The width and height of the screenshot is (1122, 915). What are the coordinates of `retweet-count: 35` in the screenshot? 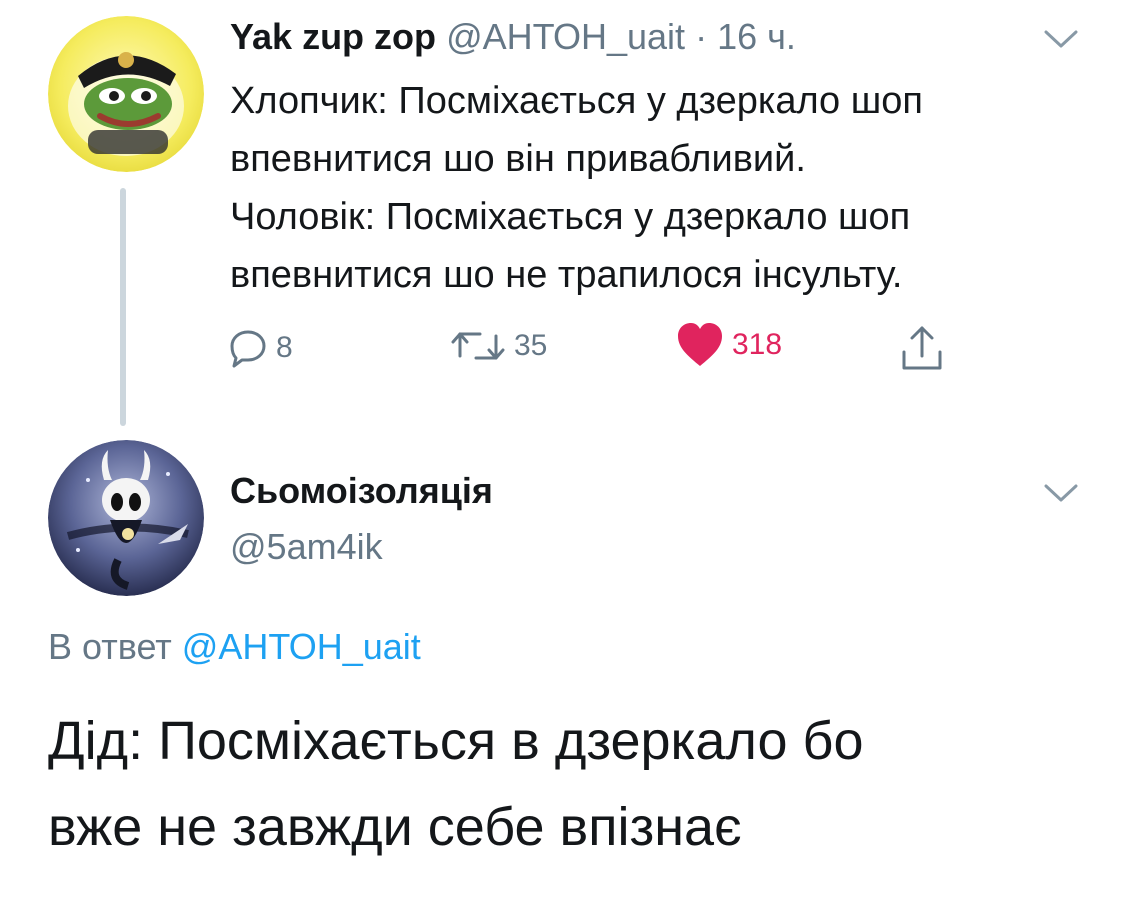 It's located at (531, 345).